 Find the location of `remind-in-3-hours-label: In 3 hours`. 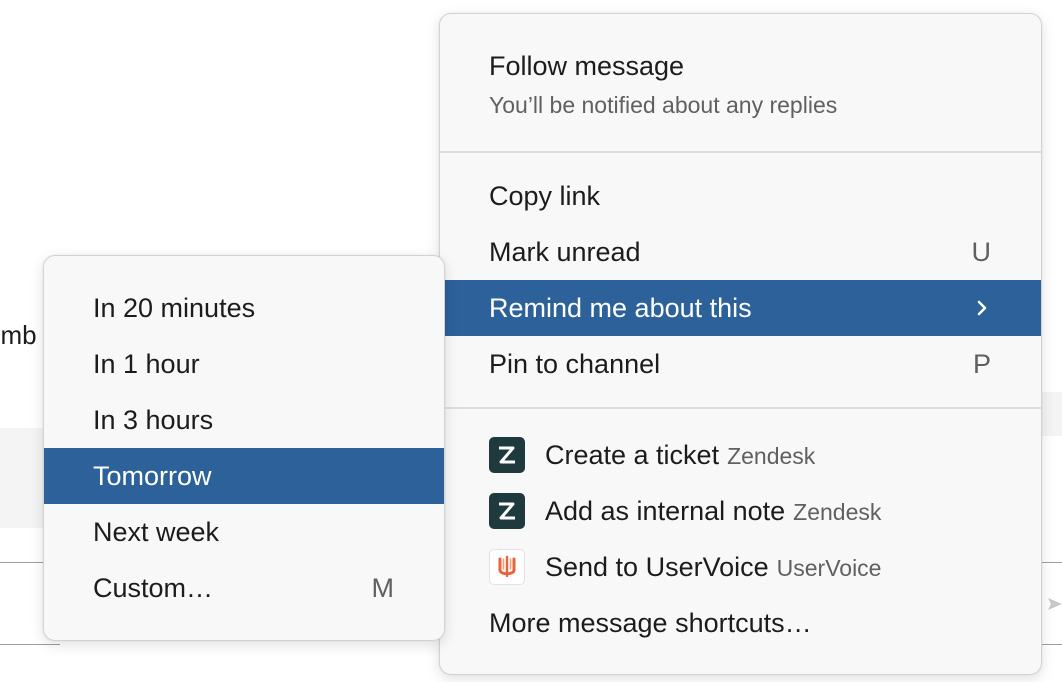

remind-in-3-hours-label: In 3 hours is located at coordinates (153, 420).